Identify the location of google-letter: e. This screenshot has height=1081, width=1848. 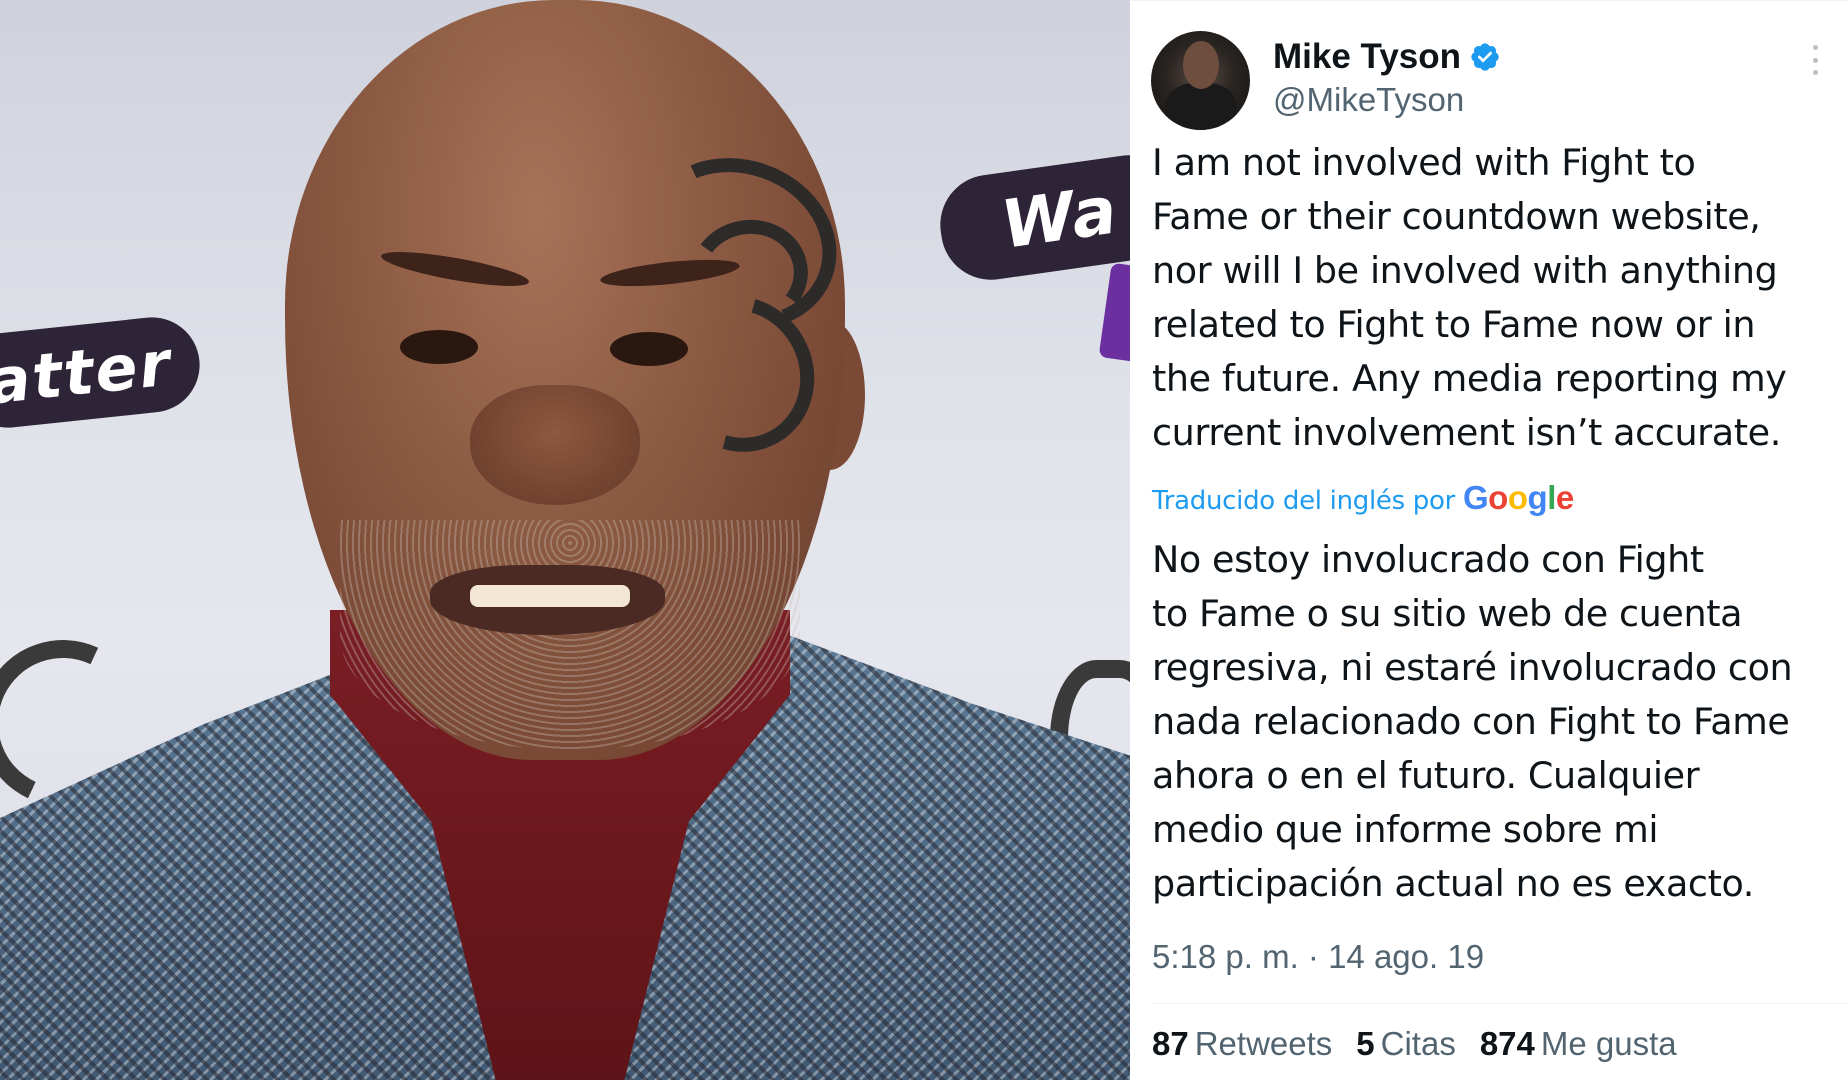
(1564, 497).